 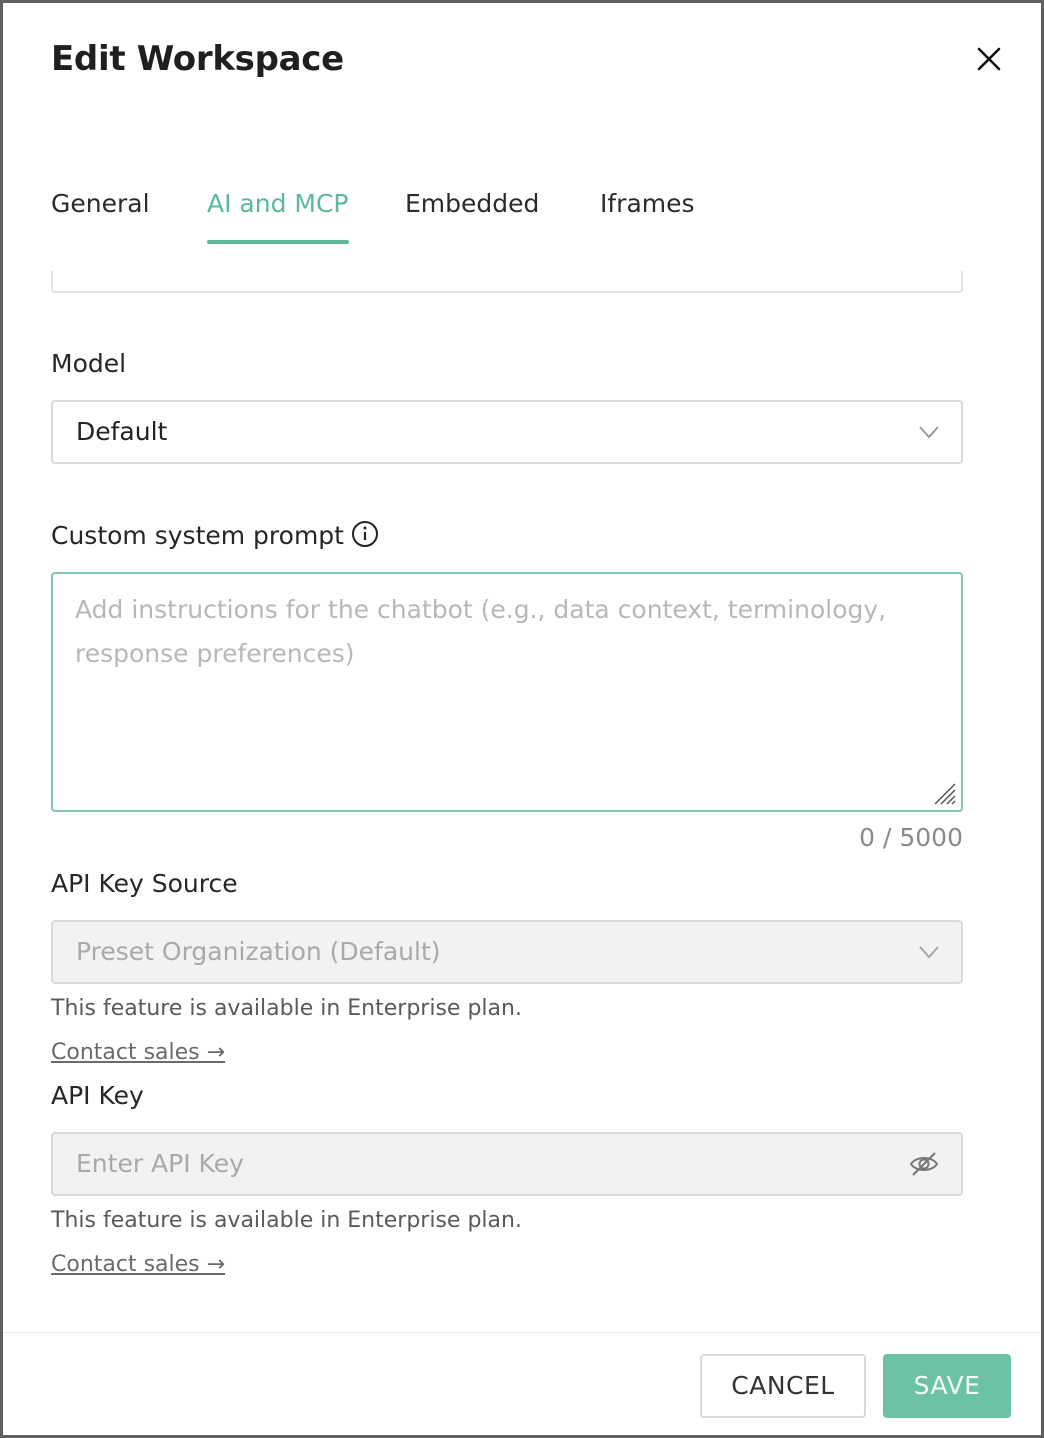 What do you see at coordinates (122, 431) in the screenshot?
I see `model-select-value: Default` at bounding box center [122, 431].